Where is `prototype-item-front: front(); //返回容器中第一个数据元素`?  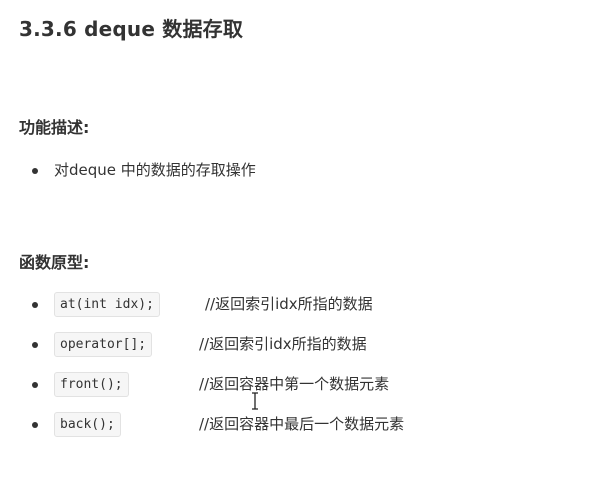 prototype-item-front: front(); //返回容器中第一个数据元素 is located at coordinates (294, 392).